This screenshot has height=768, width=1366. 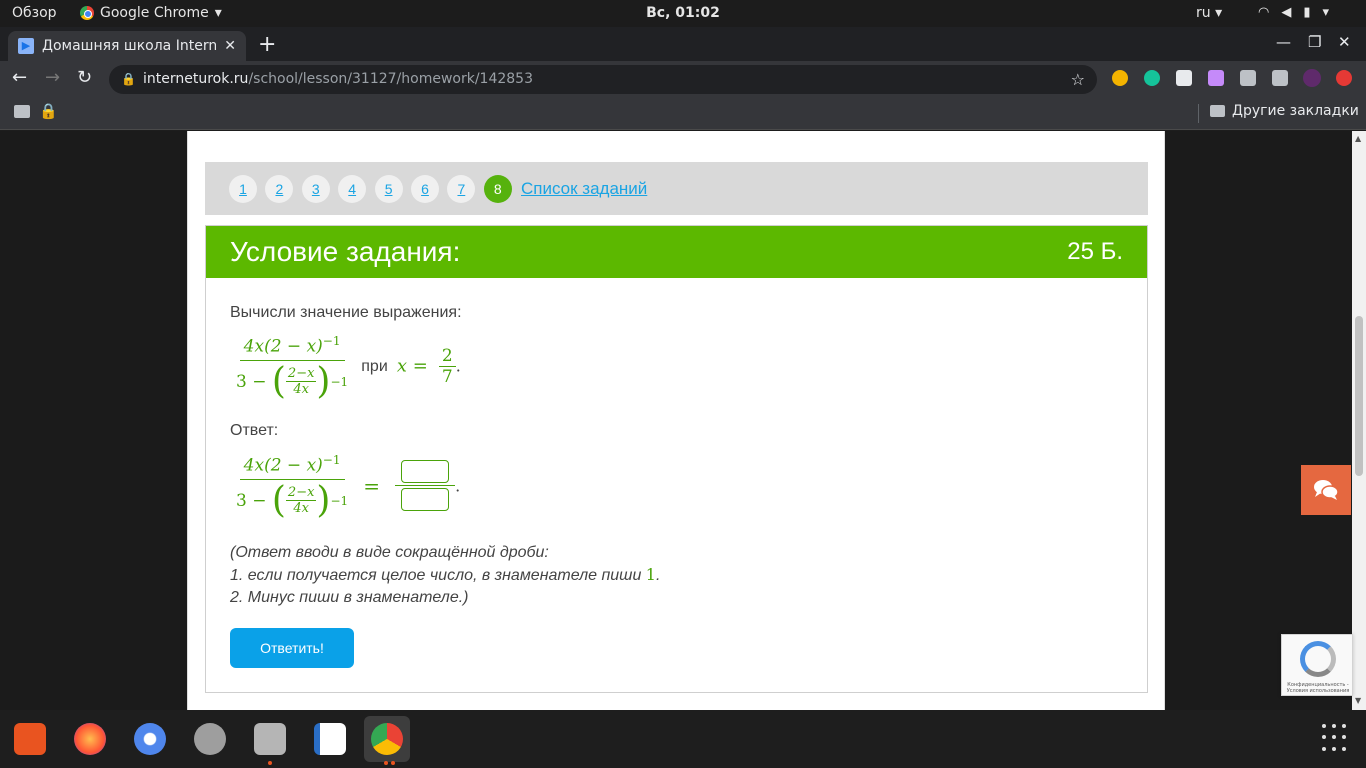 What do you see at coordinates (1295, 111) in the screenshot?
I see `other-bookmarks-label: Другие закладки` at bounding box center [1295, 111].